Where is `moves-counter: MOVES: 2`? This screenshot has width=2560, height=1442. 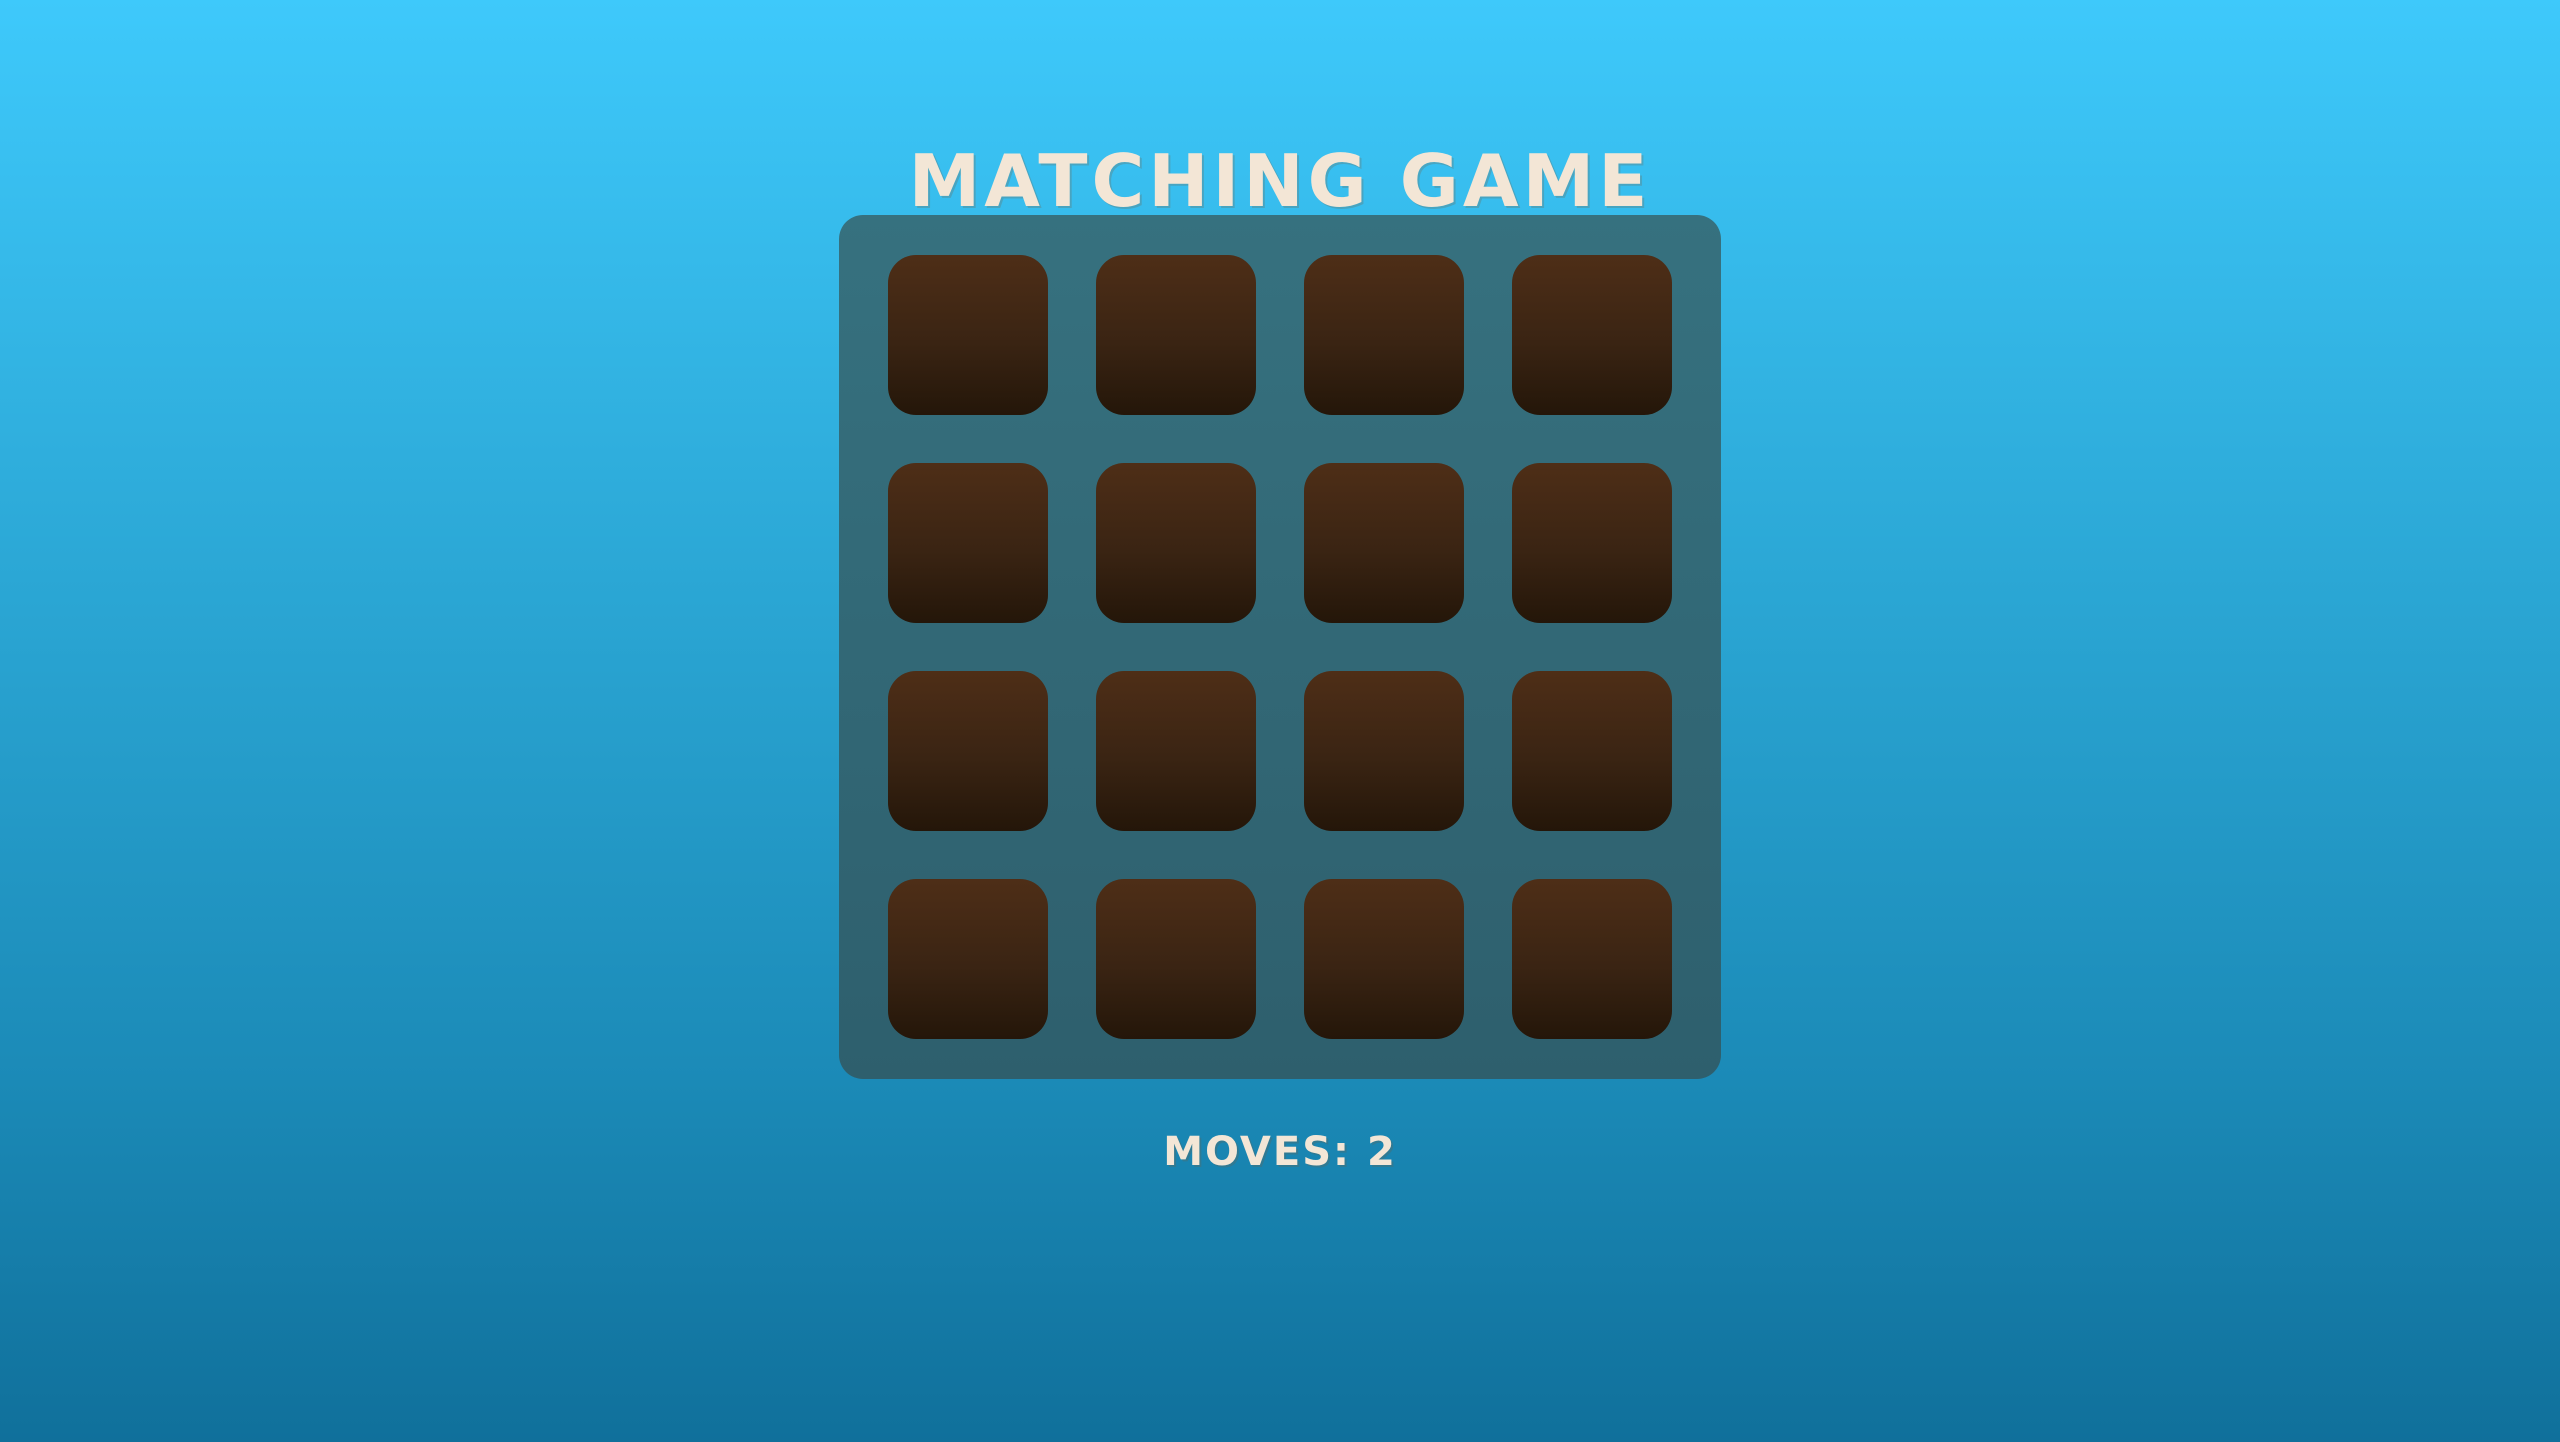
moves-counter: MOVES: 2 is located at coordinates (1280, 1152).